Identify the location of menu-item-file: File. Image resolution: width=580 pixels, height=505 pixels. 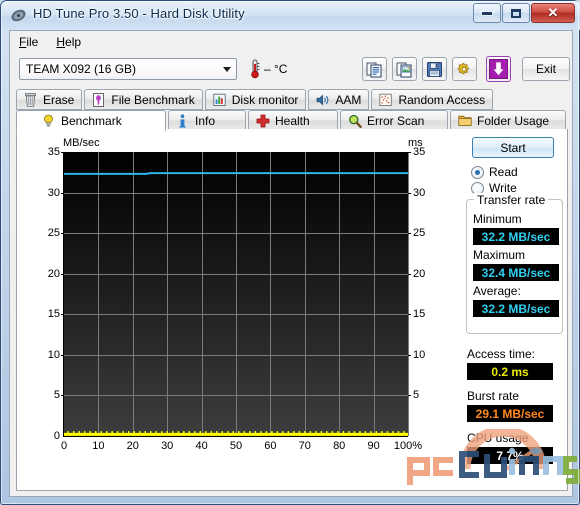
(28, 42).